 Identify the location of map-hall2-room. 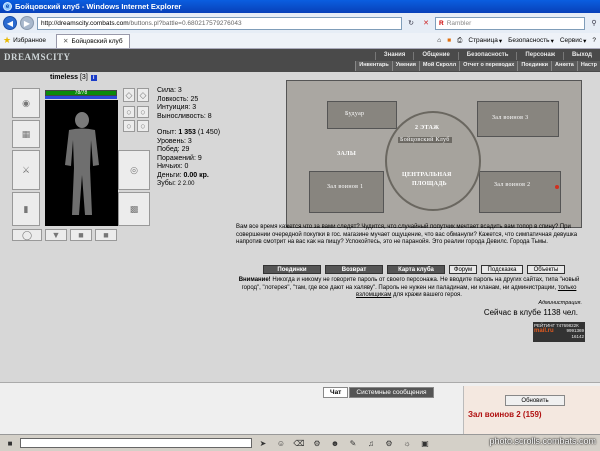
(520, 192).